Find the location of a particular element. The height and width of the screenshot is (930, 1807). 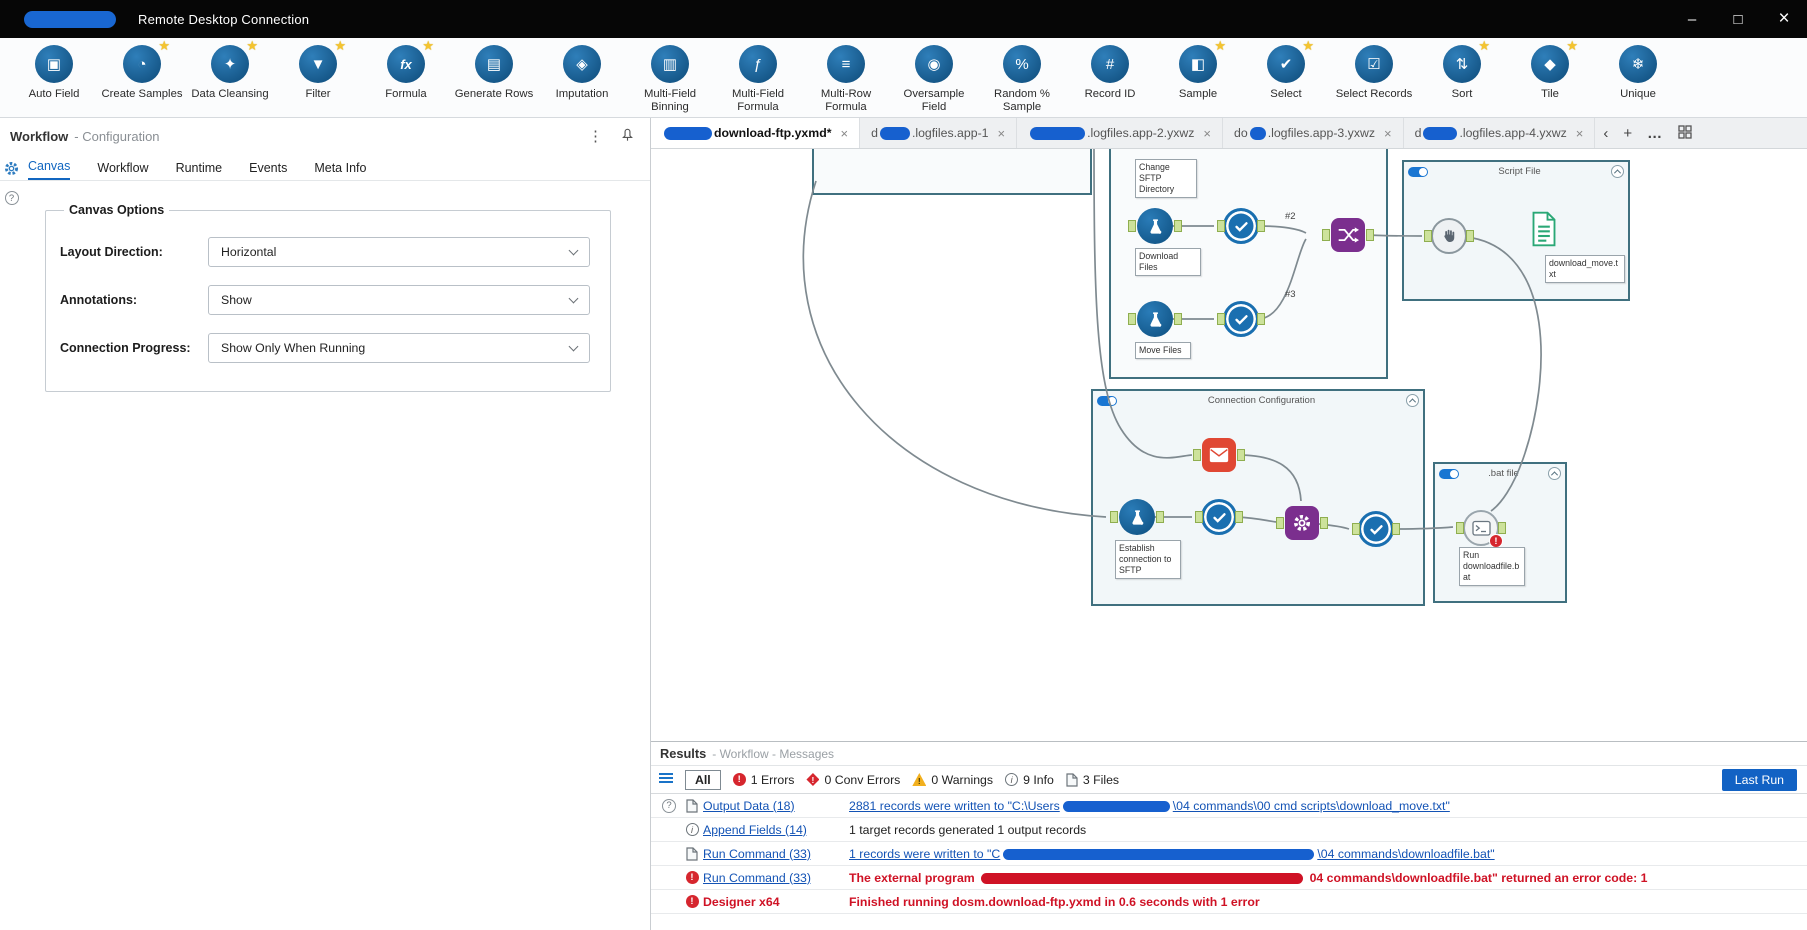

palette-tool-create-samples: ◔ ★ Create Samples is located at coordinates (142, 69).